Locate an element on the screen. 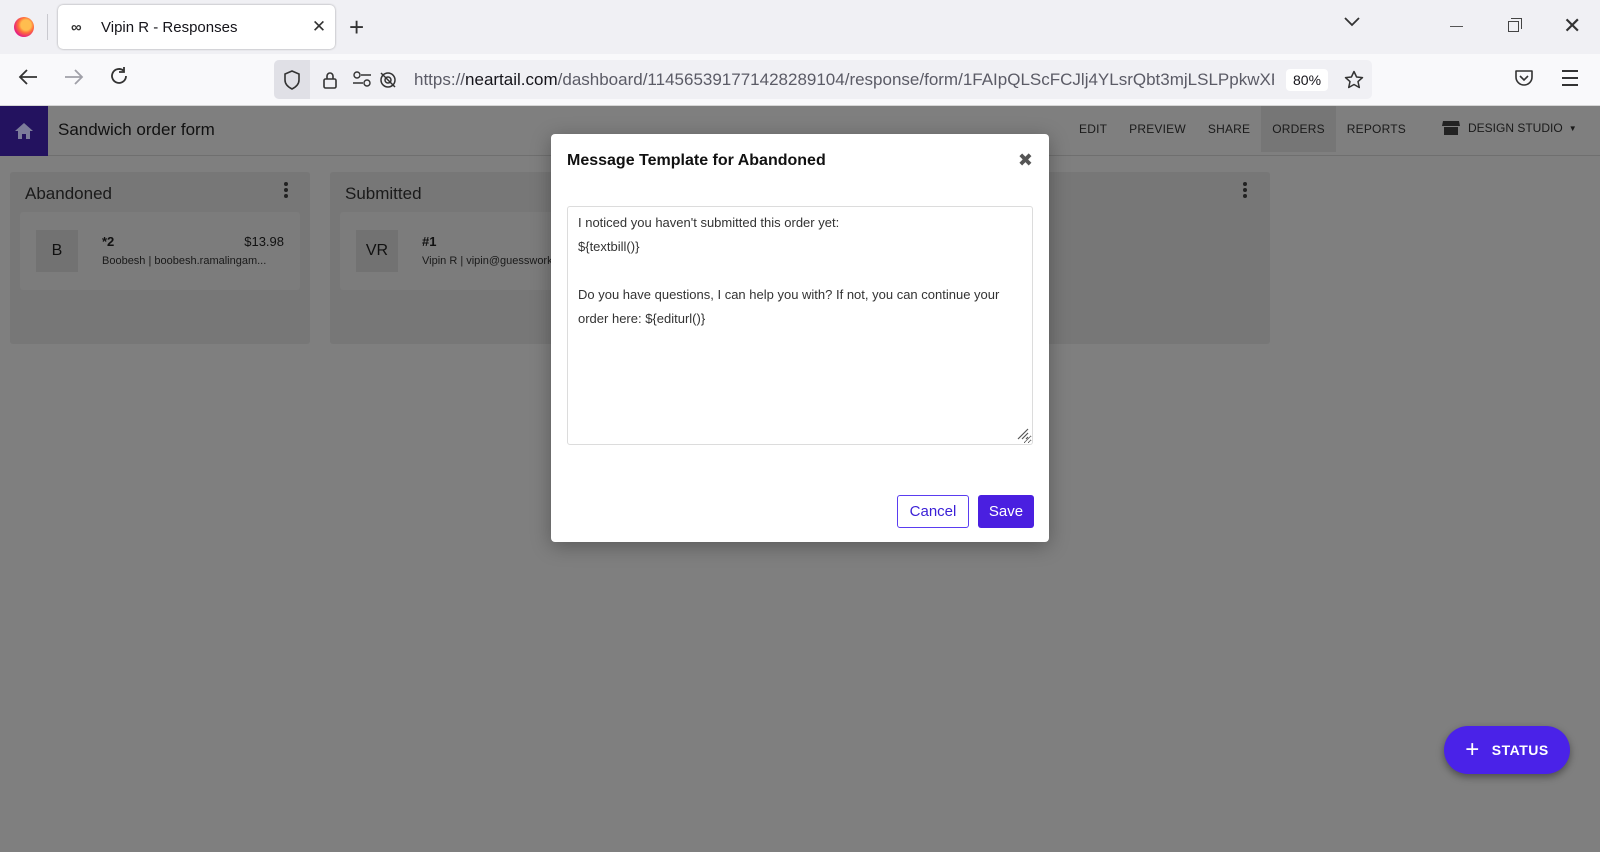  zoom-level-badge: 80% is located at coordinates (1307, 79).